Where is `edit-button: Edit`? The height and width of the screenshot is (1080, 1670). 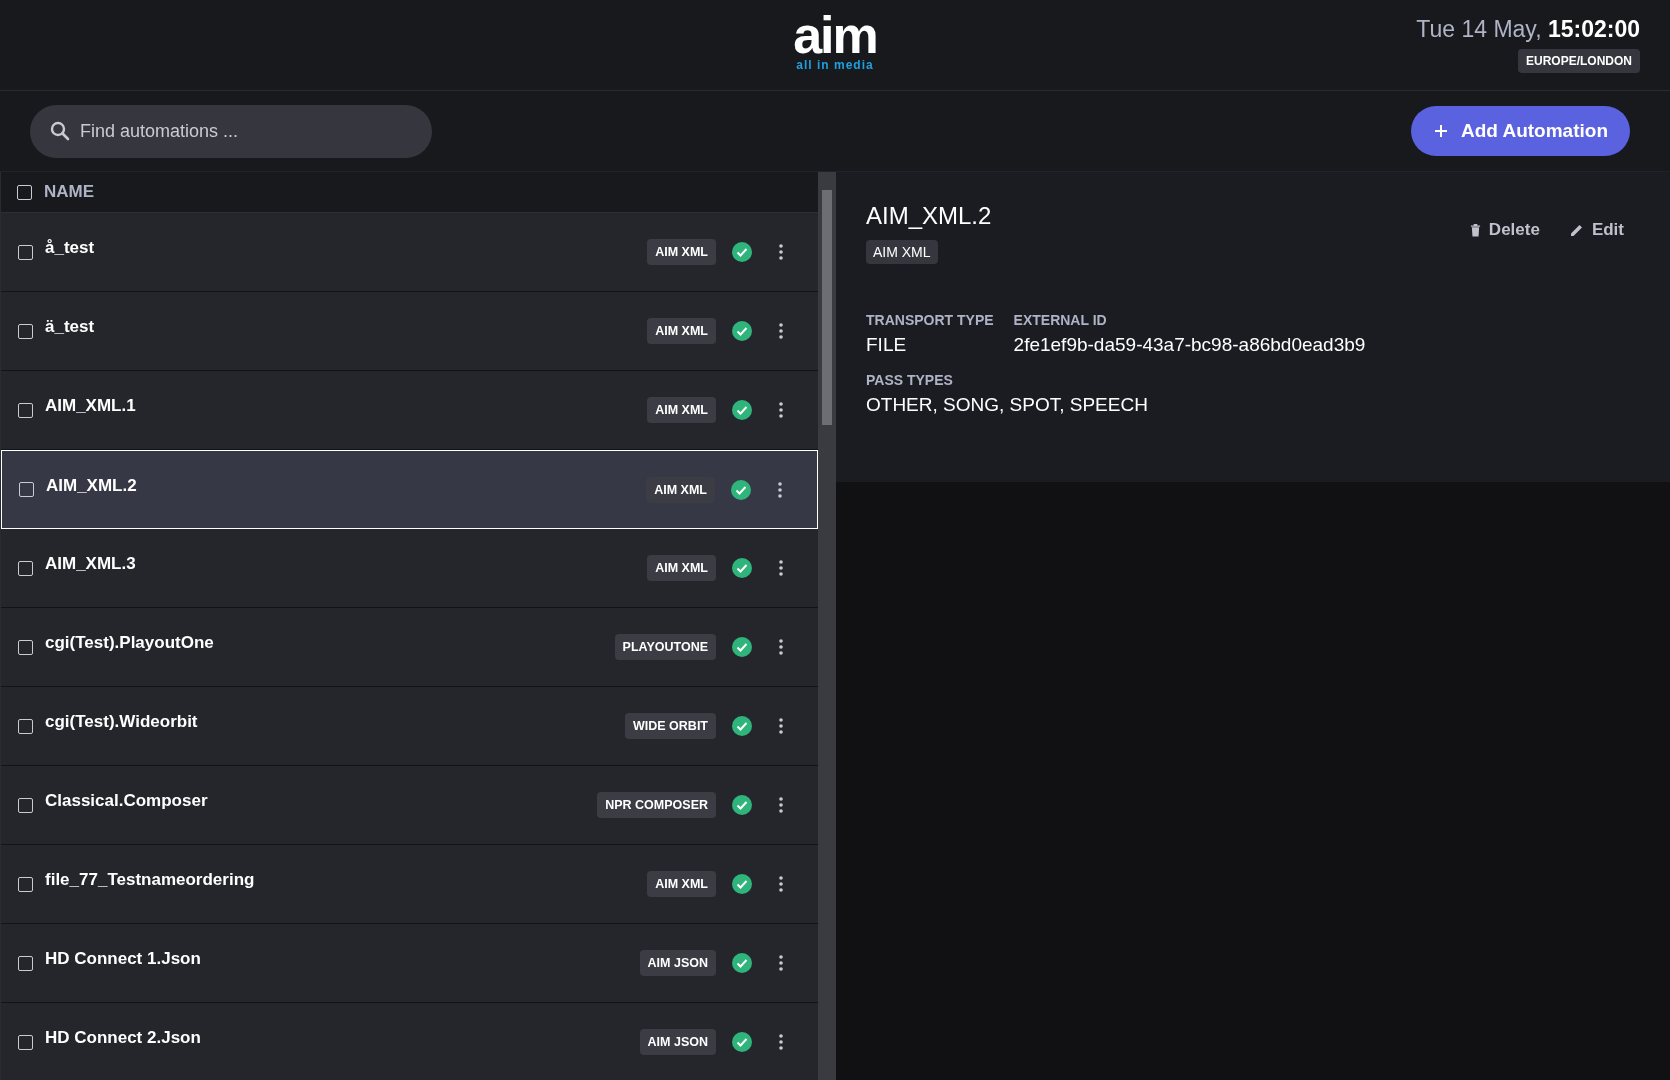
edit-button: Edit is located at coordinates (1596, 230).